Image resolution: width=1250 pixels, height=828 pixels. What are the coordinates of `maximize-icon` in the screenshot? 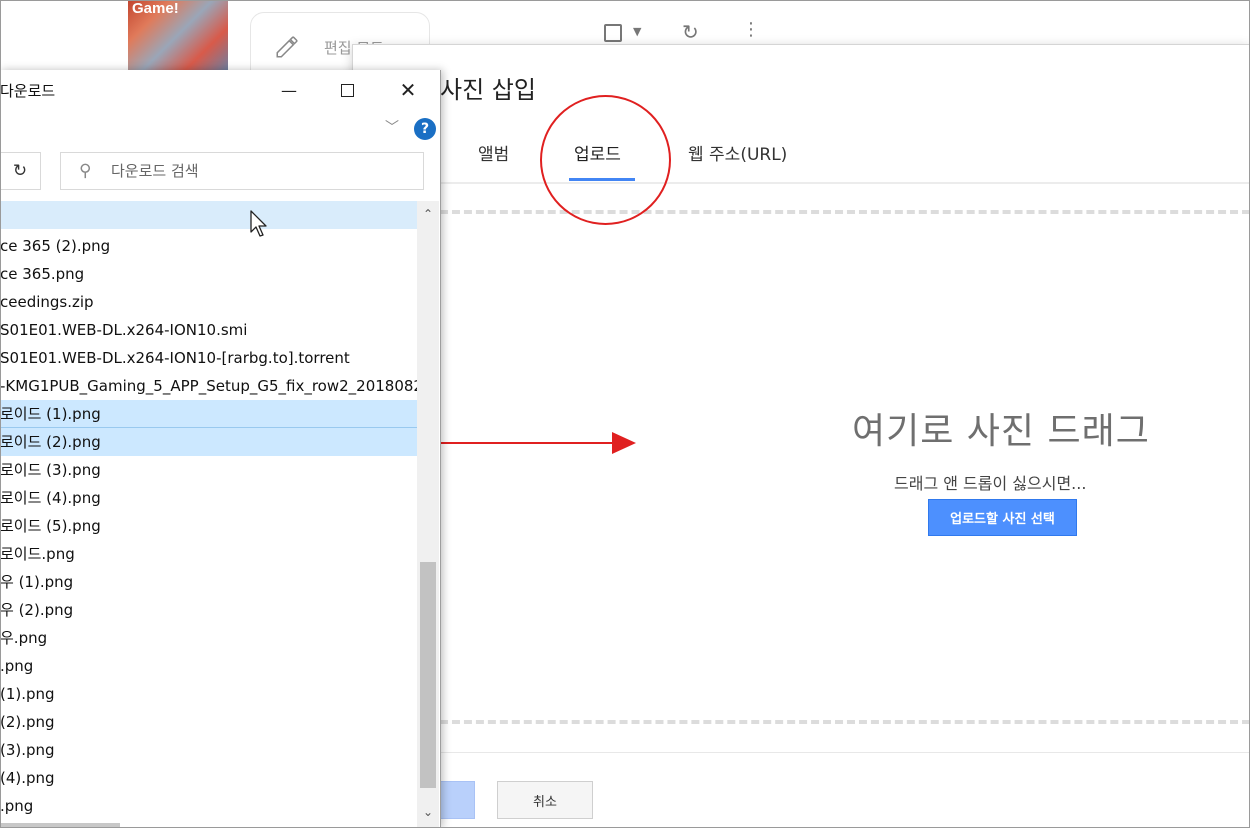 It's located at (347, 90).